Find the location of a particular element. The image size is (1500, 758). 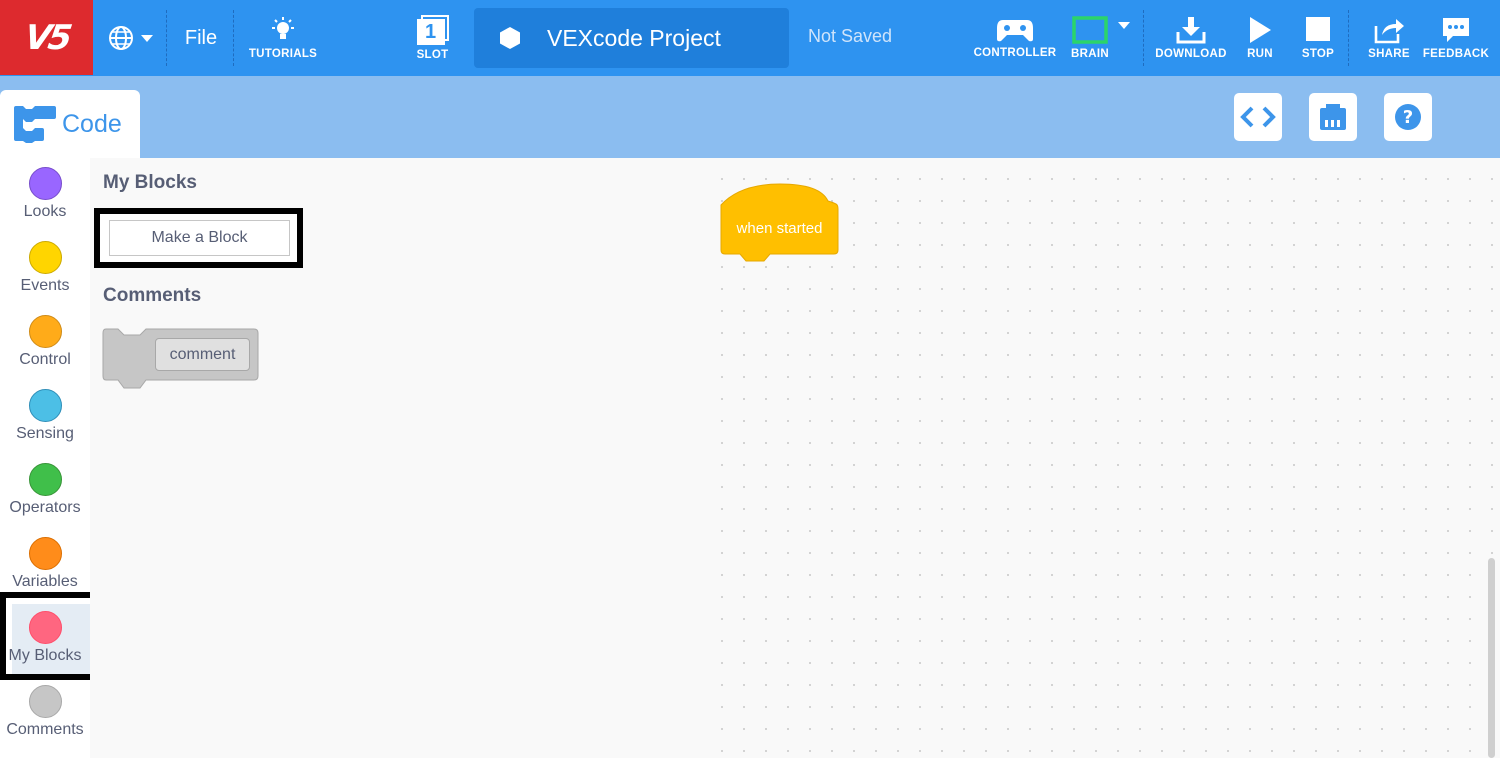

feedback-button: FEEDBACK is located at coordinates (1456, 38).